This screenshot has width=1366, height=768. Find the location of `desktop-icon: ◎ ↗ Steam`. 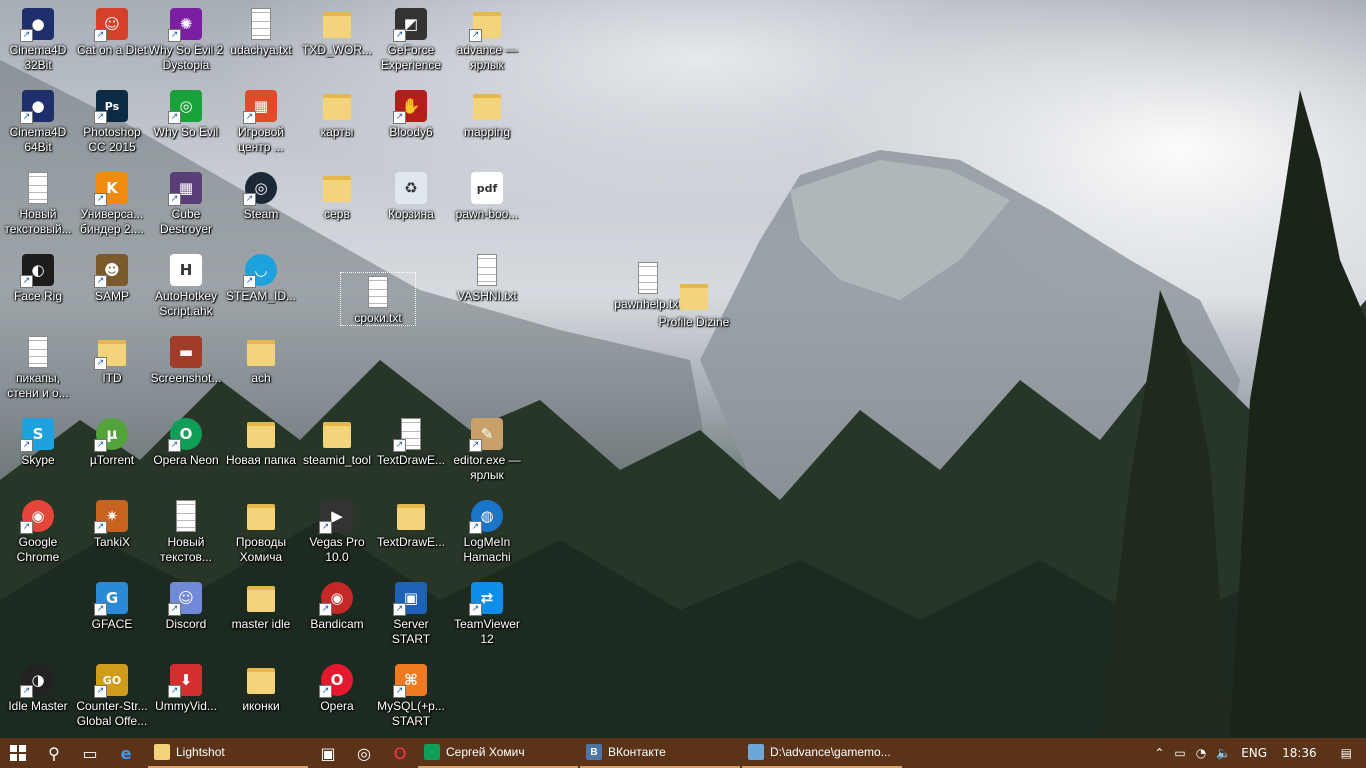

desktop-icon: ◎ ↗ Steam is located at coordinates (261, 195).